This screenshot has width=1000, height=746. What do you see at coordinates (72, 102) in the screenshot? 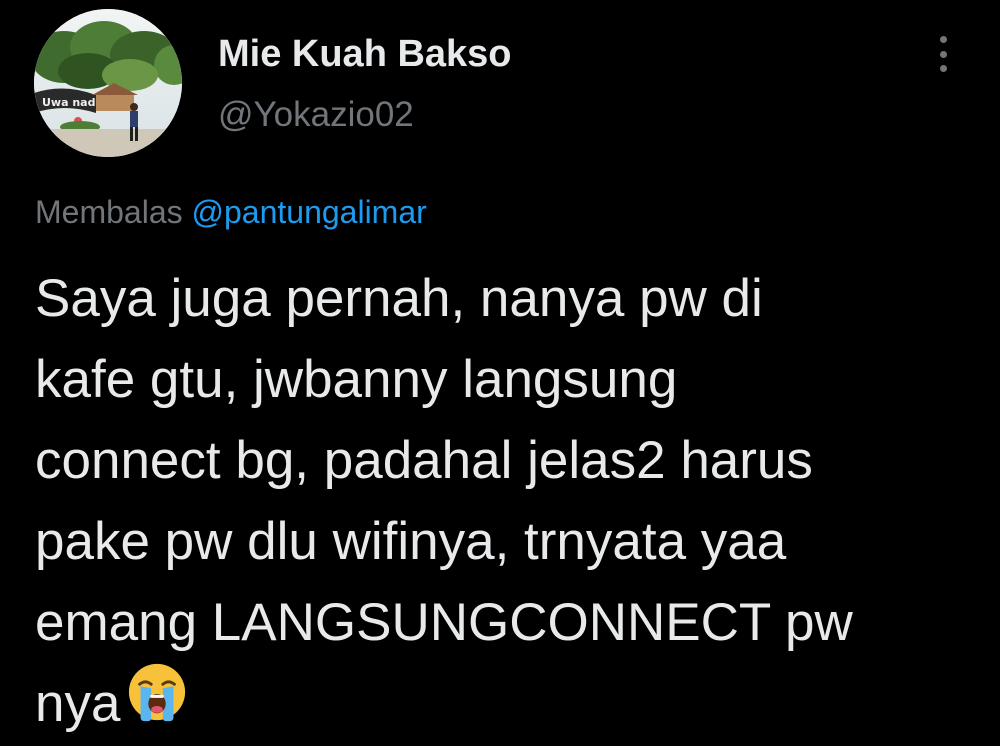
I see `avatar-sign-text: Uwa nada` at bounding box center [72, 102].